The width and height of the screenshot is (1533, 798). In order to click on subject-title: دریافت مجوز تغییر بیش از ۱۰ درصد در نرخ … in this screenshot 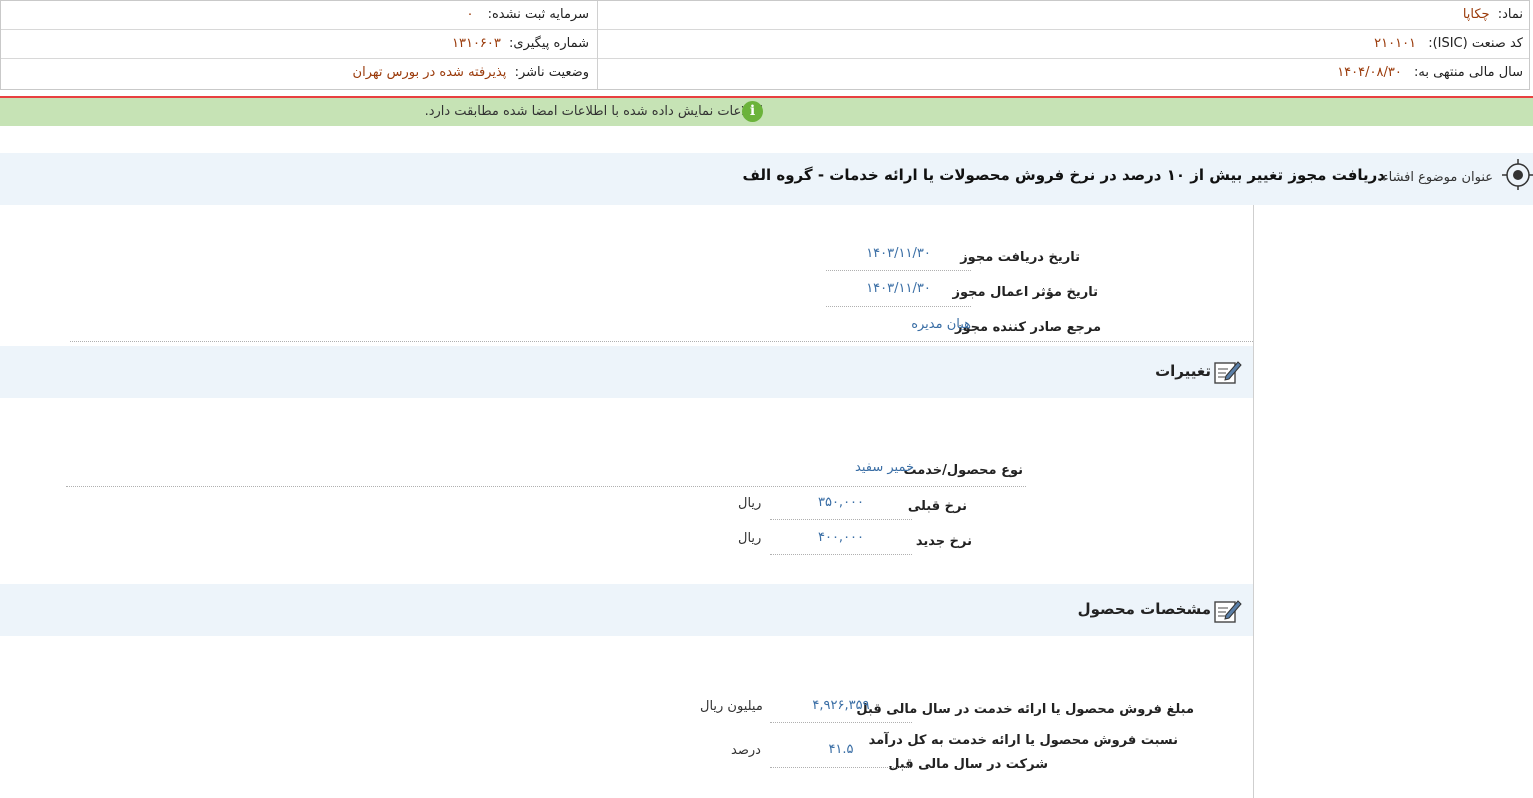, I will do `click(1064, 175)`.